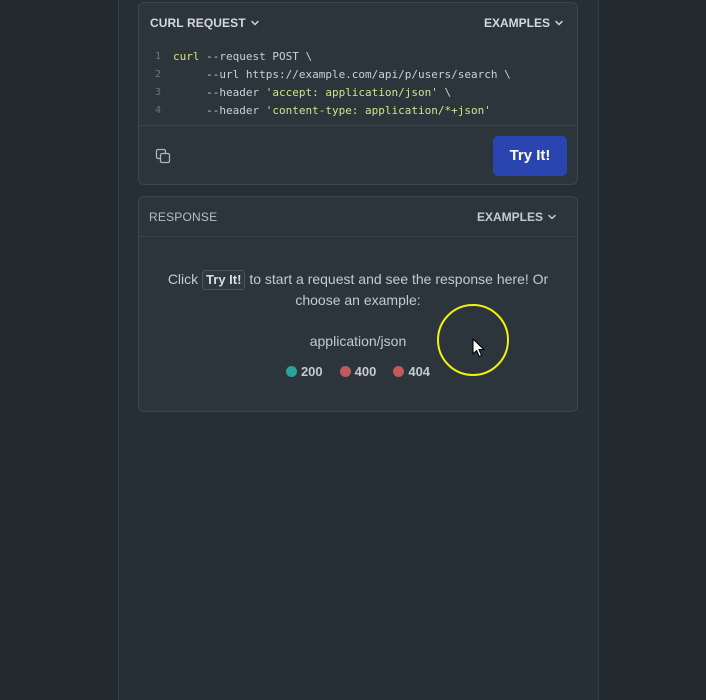 The height and width of the screenshot is (700, 706). I want to click on status-code-option-404: 404, so click(411, 371).